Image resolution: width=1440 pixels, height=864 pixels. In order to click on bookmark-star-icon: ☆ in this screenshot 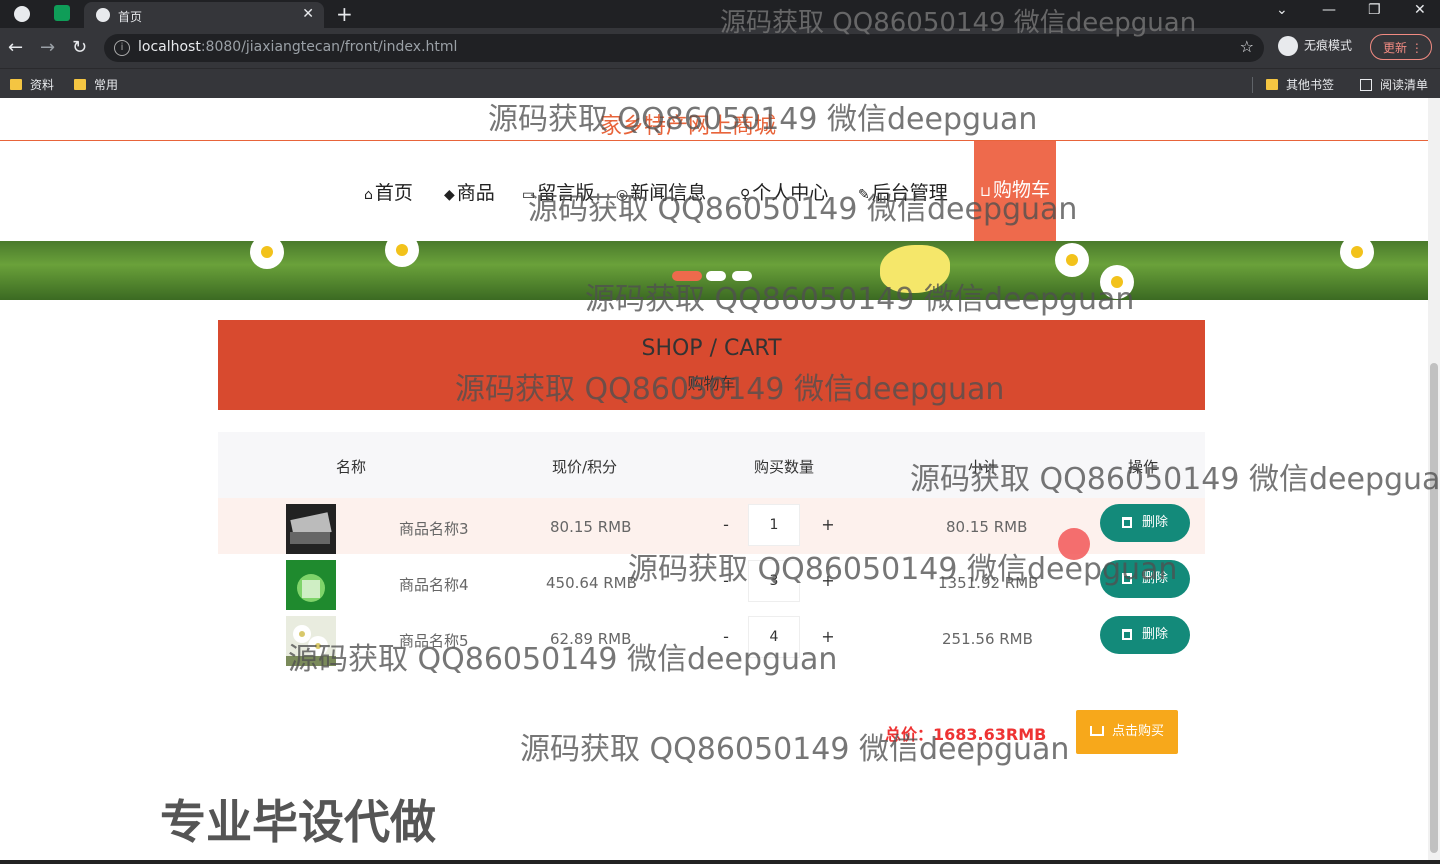, I will do `click(1247, 46)`.